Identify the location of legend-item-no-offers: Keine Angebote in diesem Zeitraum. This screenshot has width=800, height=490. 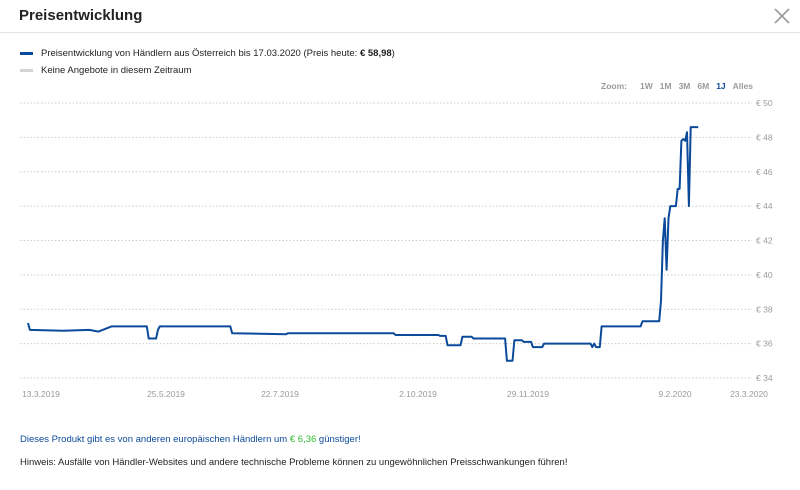
(207, 70).